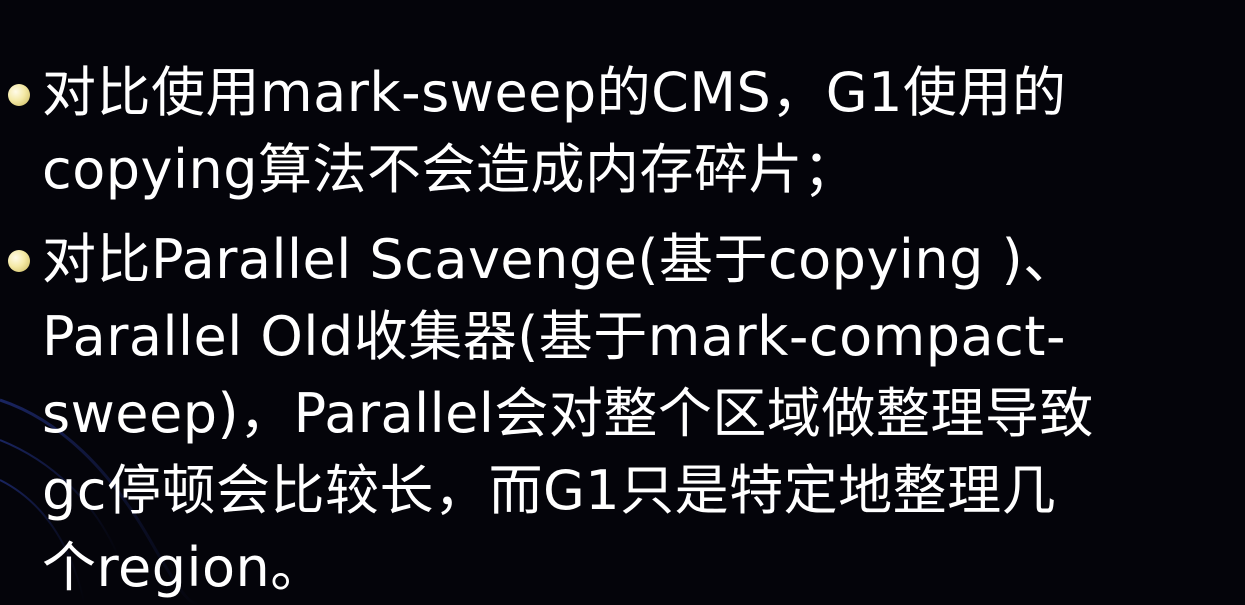 This screenshot has height=605, width=1245. I want to click on bullet-text-line: 对比Parallel Scavenge(基于copying )、, so click(560, 259).